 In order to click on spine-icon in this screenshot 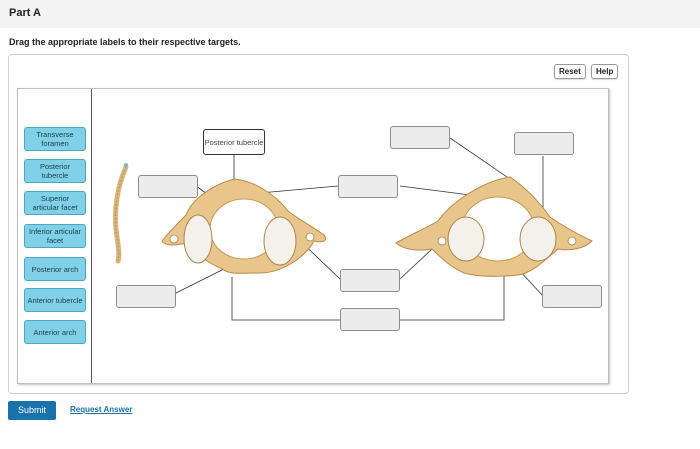, I will do `click(121, 213)`.